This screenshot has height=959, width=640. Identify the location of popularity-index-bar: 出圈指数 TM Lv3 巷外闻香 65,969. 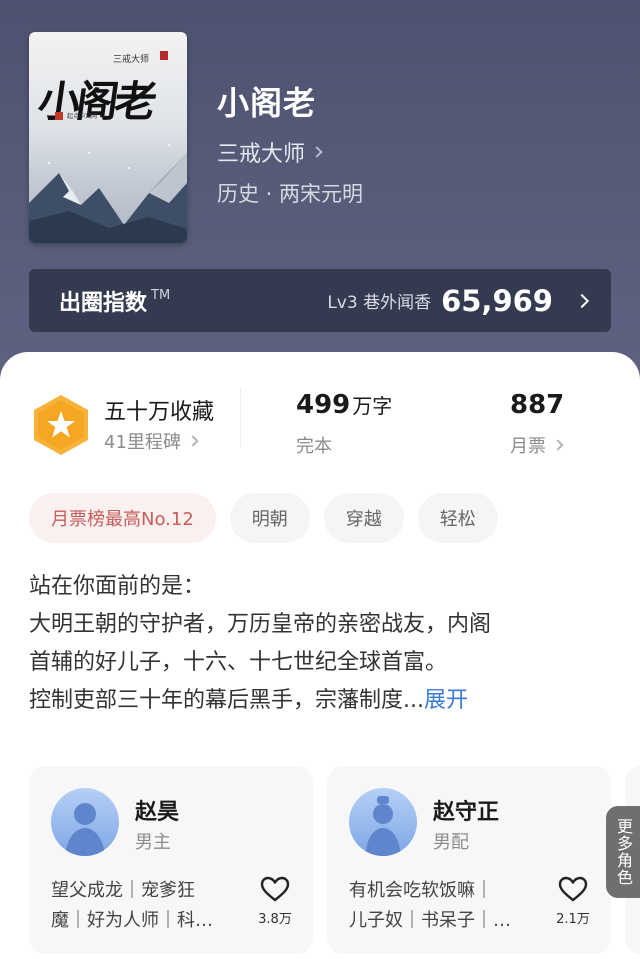
(320, 300).